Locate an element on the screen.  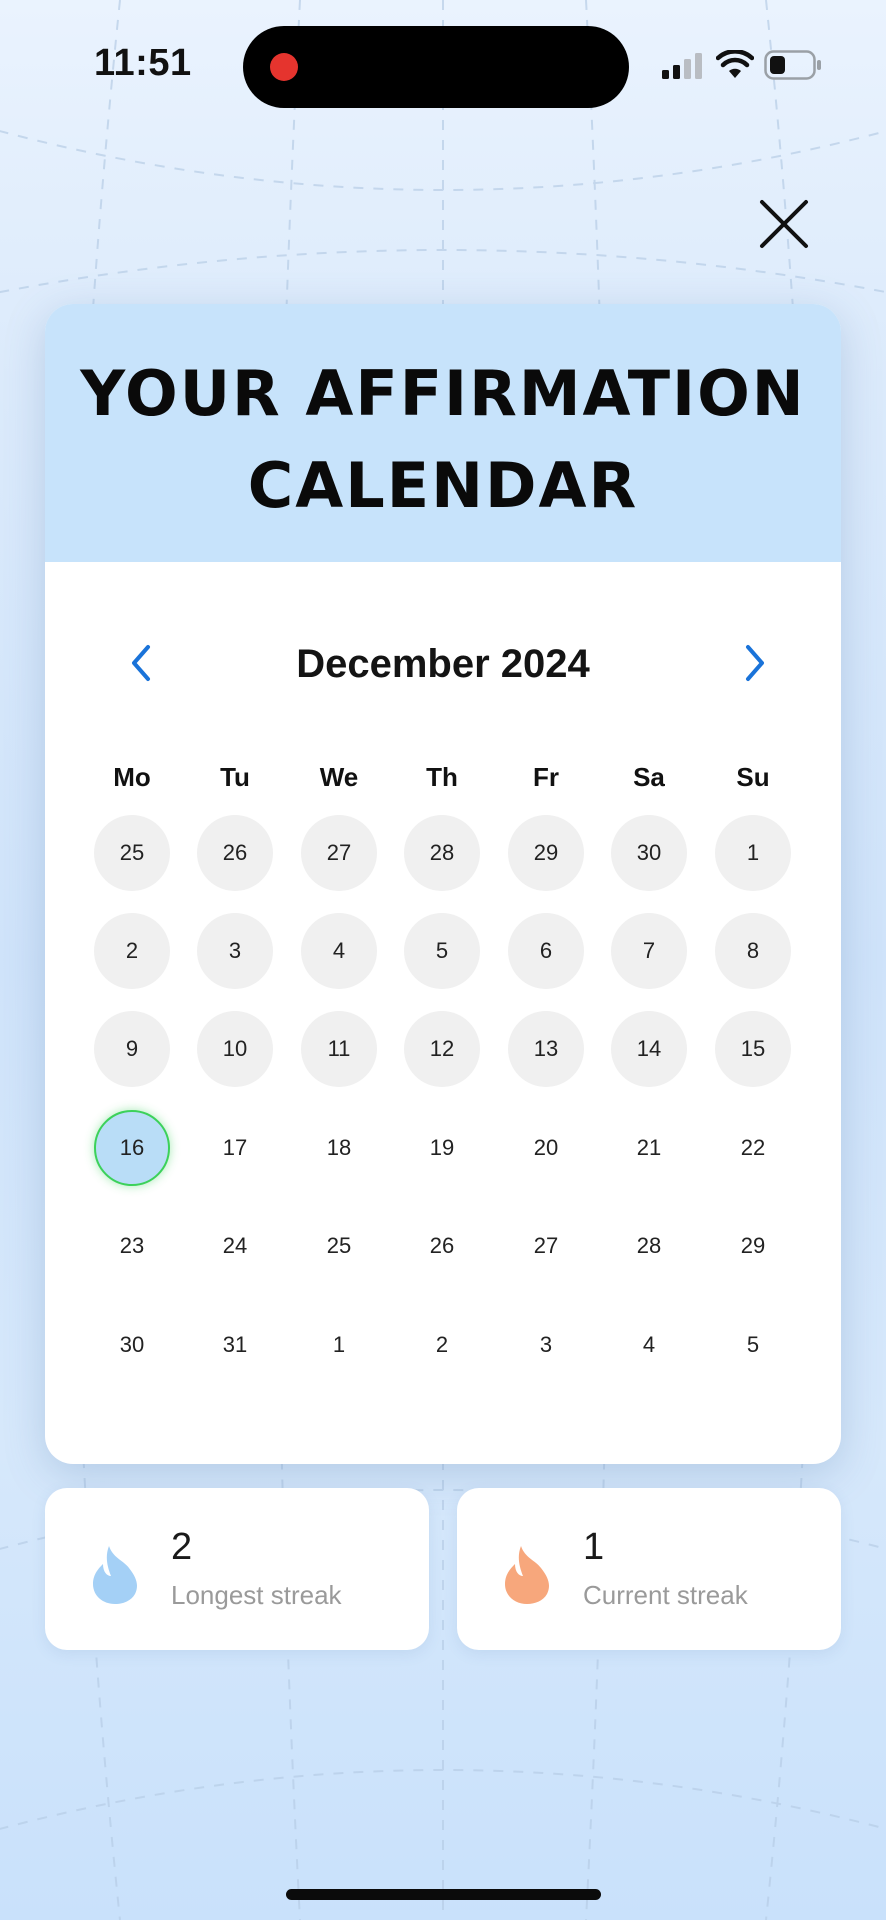
chevron-right-icon is located at coordinates (755, 663).